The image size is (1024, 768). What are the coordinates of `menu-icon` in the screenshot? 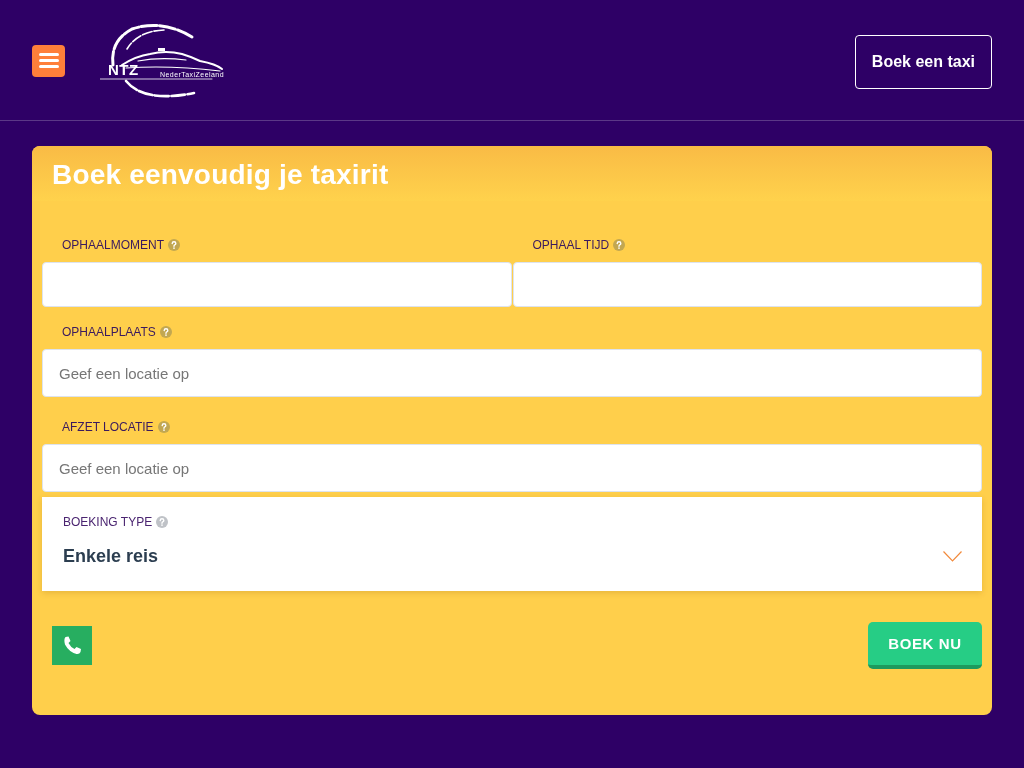 It's located at (48, 60).